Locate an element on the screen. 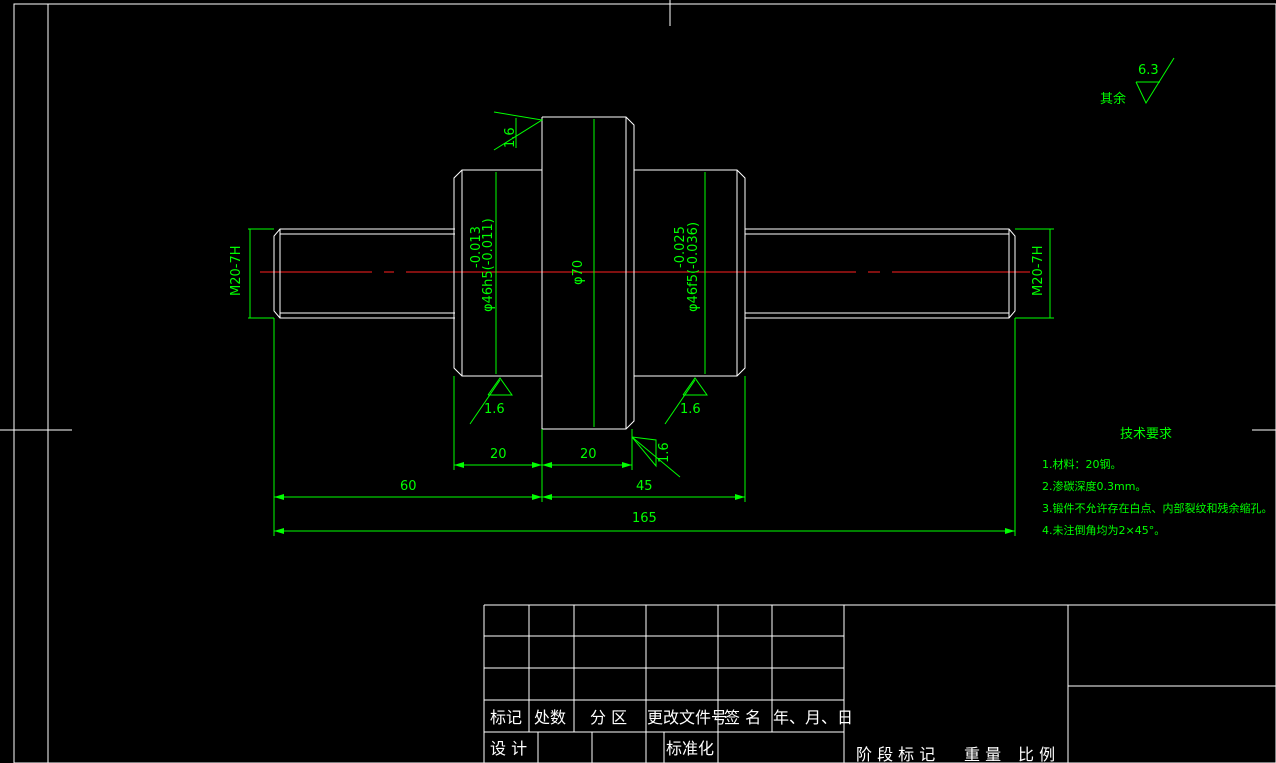 This screenshot has height=763, width=1276. tb-design: 设 计 is located at coordinates (508, 748).